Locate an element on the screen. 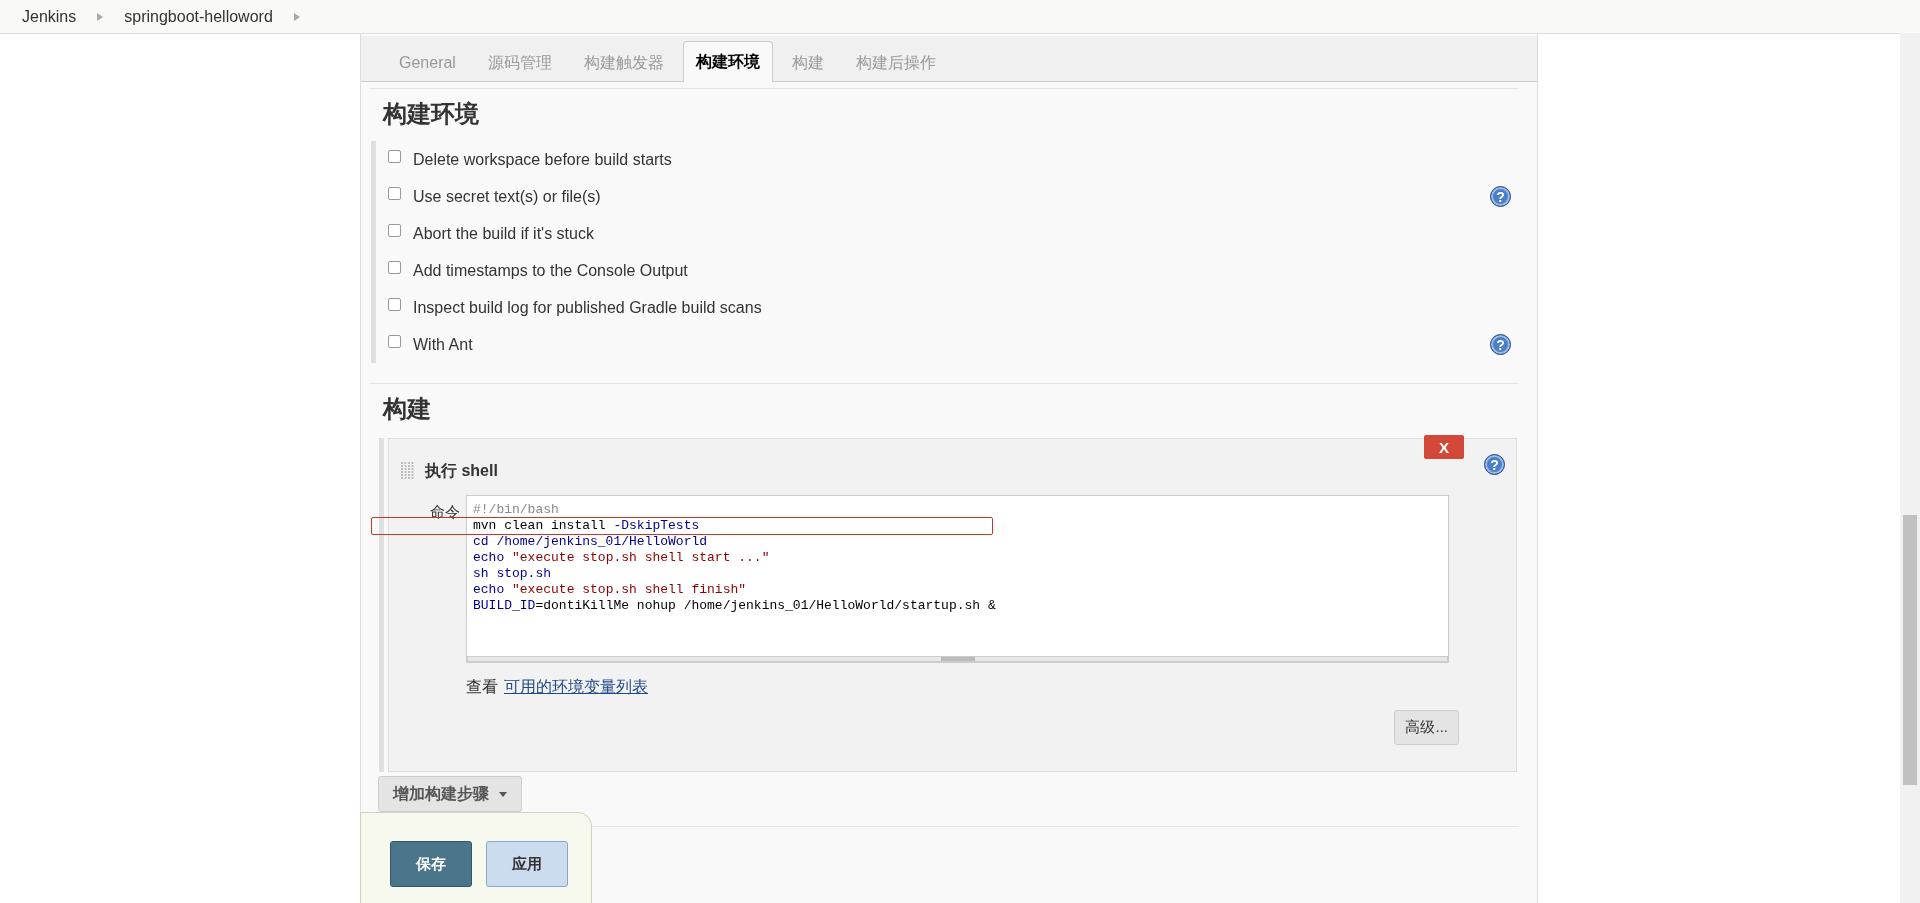 The image size is (1920, 903). code-line: echo "execute stop.sh shell finish" is located at coordinates (610, 590).